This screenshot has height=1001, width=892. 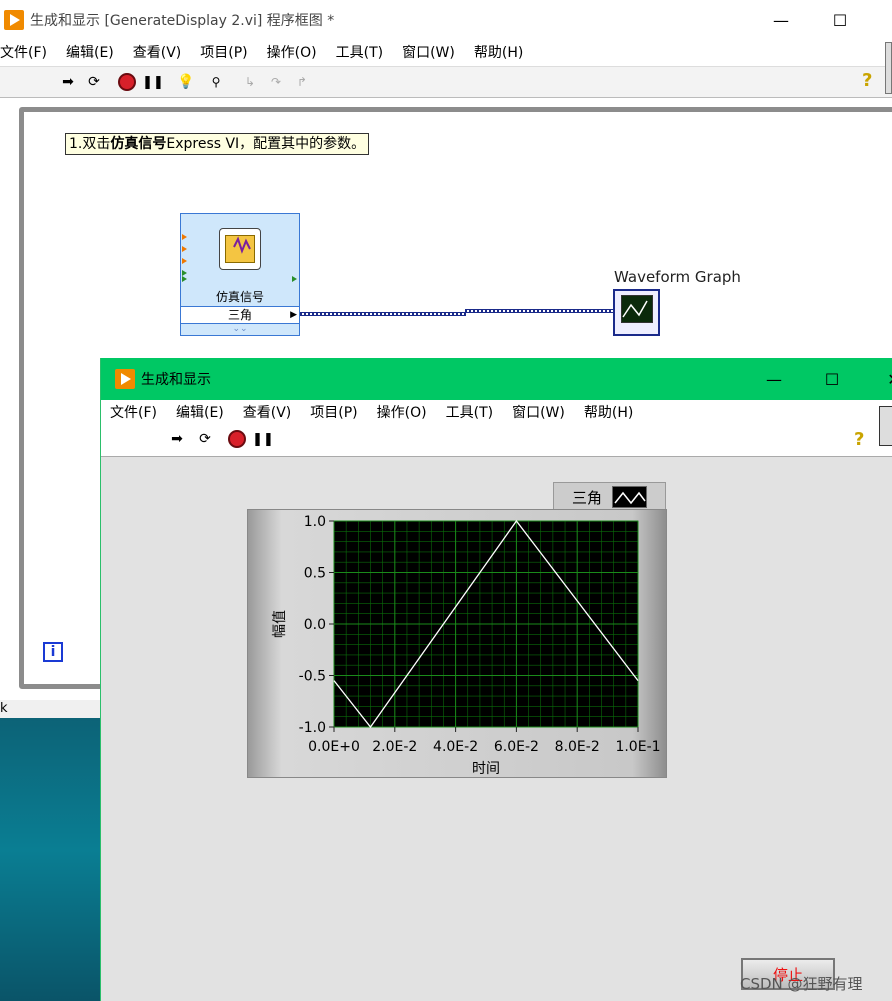 What do you see at coordinates (516, 747) in the screenshot?
I see `x-tick-label: 6.0E-2` at bounding box center [516, 747].